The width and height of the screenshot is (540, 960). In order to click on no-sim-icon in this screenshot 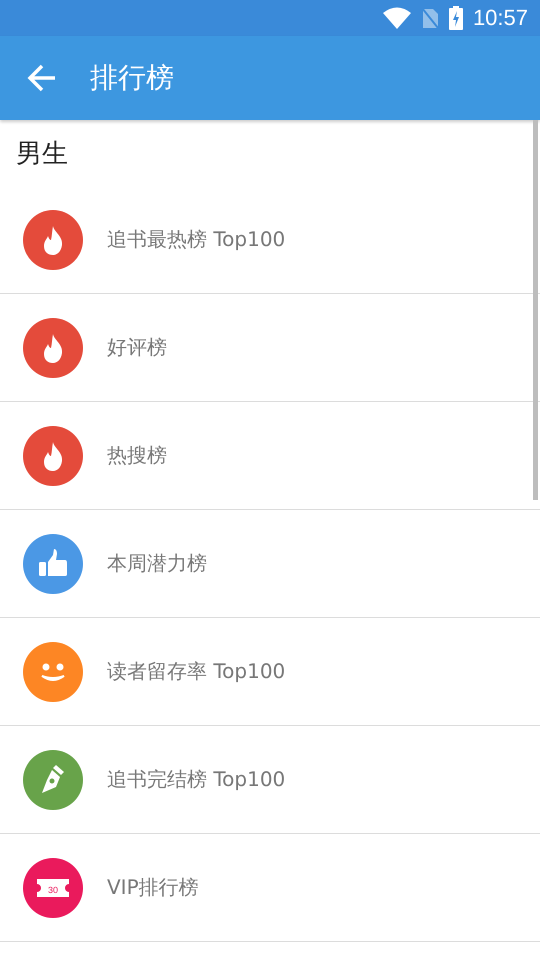, I will do `click(429, 18)`.